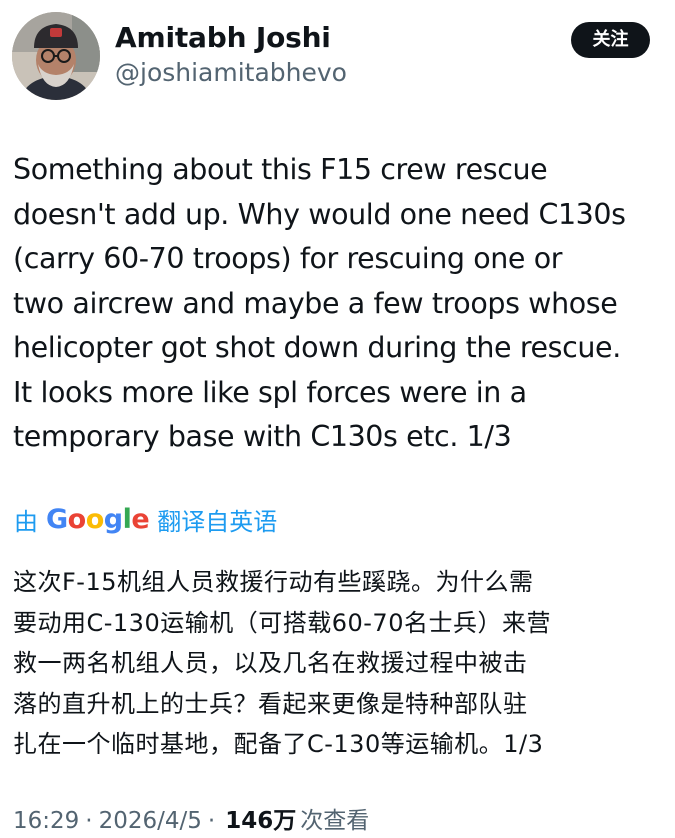 The image size is (675, 838). Describe the element at coordinates (150, 821) in the screenshot. I see `tweet-date: 2026/4/5` at that location.